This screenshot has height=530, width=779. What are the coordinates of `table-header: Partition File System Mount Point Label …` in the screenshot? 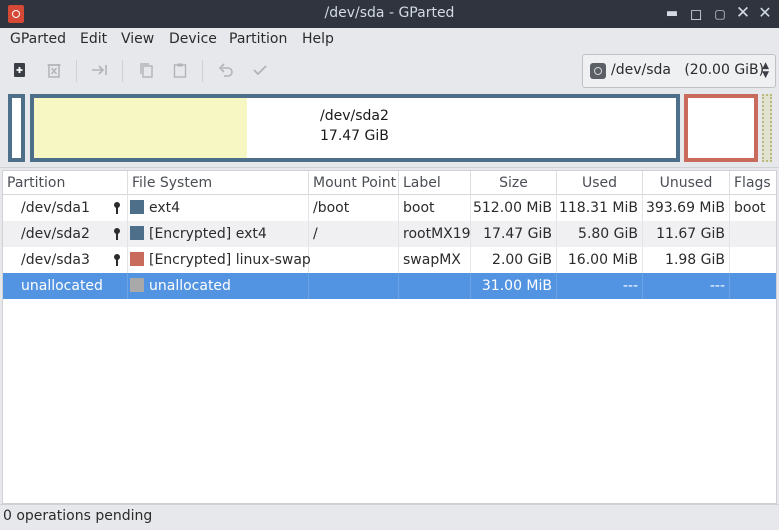 It's located at (389, 183).